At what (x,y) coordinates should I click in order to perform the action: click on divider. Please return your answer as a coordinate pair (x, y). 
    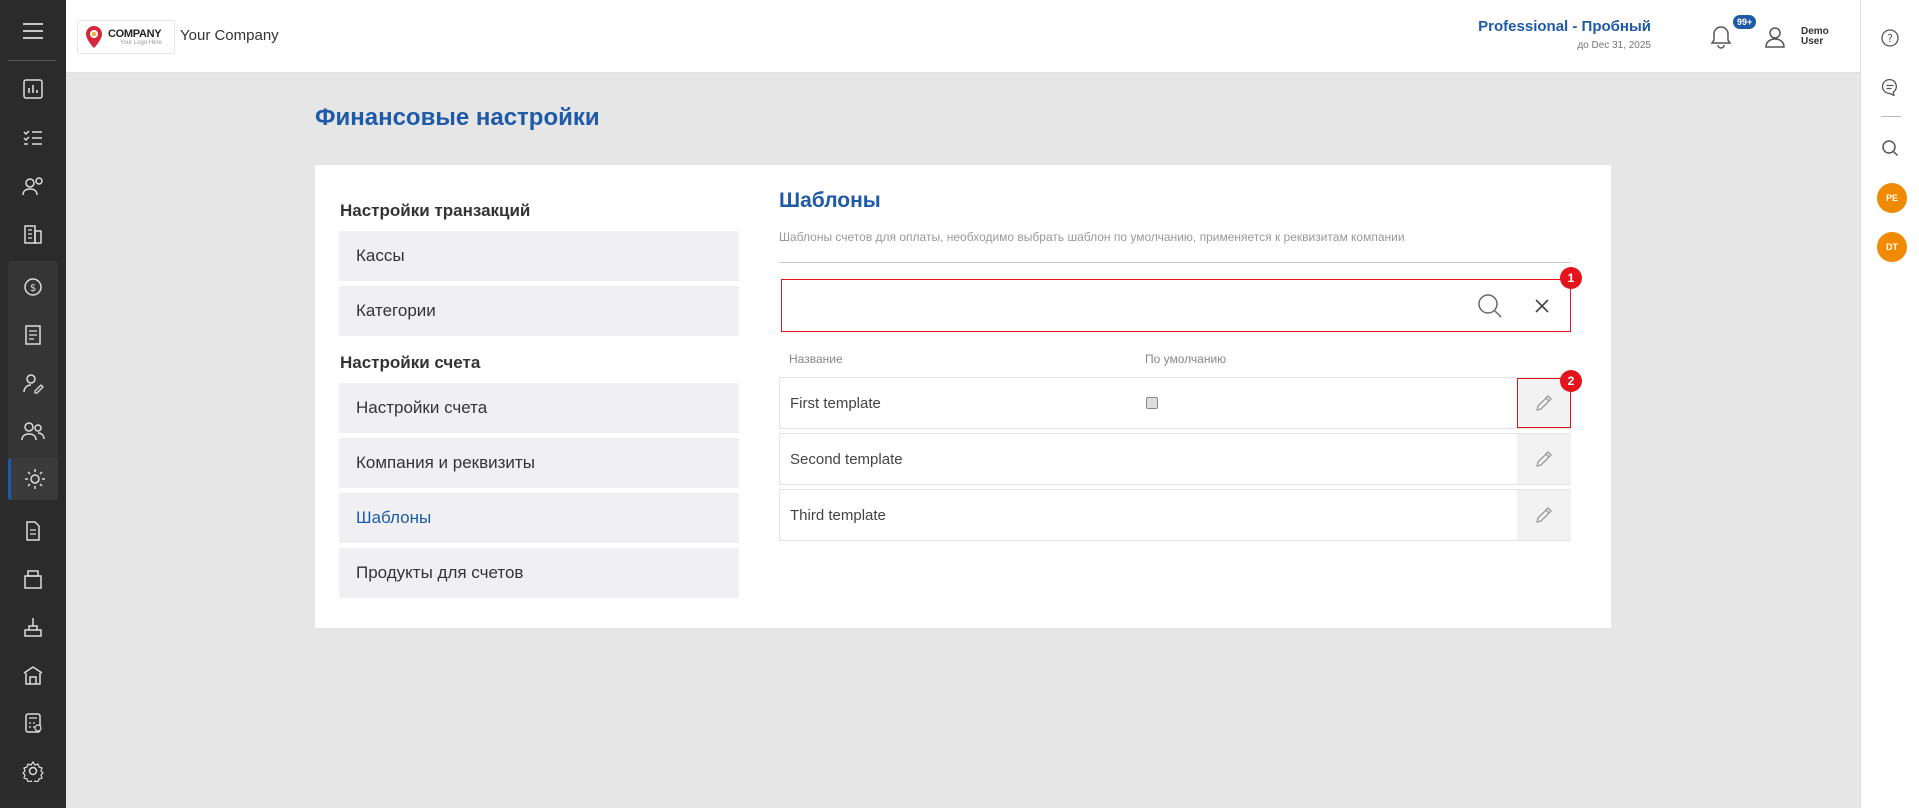
    Looking at the image, I should click on (1175, 262).